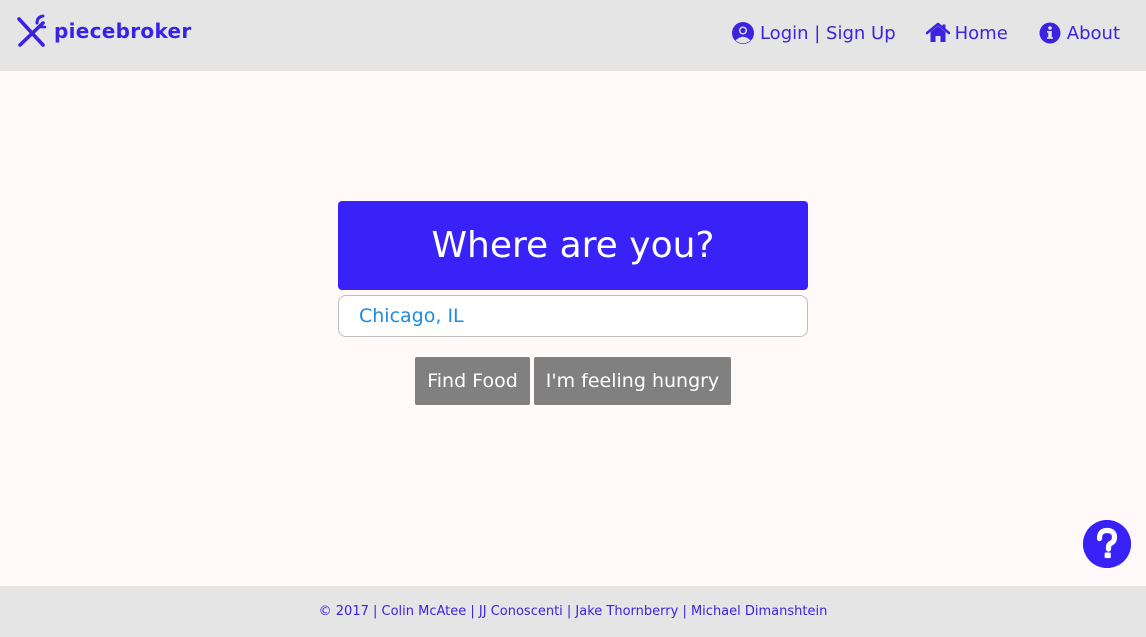 Image resolution: width=1146 pixels, height=637 pixels. I want to click on nav-links: Login | Sign Up Home About, so click(925, 33).